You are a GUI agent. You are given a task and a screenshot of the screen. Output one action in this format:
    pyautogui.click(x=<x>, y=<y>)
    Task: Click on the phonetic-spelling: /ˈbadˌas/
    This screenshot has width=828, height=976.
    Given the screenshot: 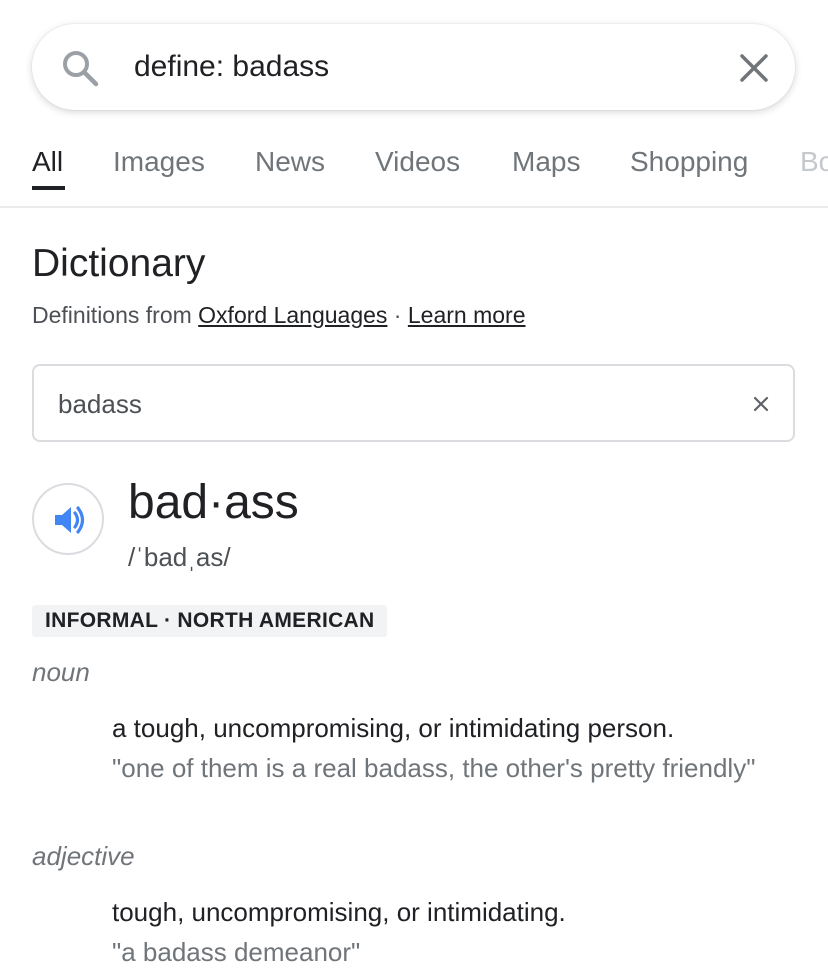 What is the action you would take?
    pyautogui.click(x=179, y=557)
    